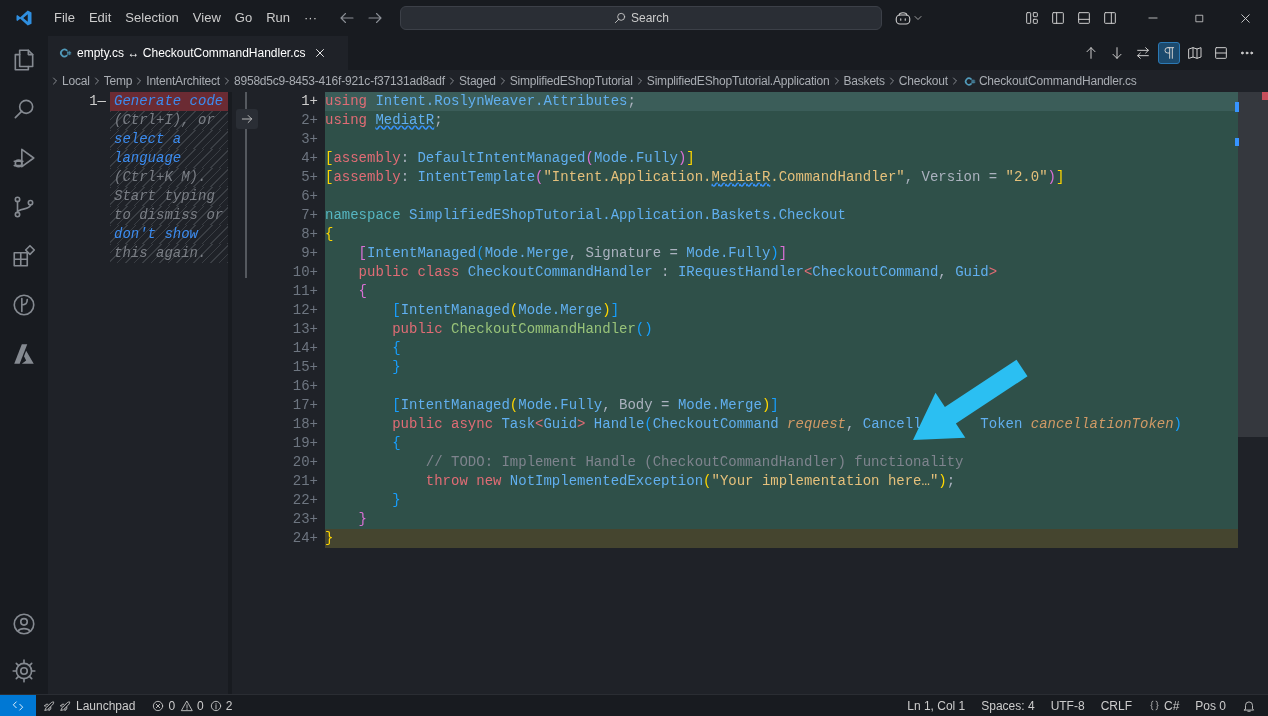 The image size is (1268, 716). Describe the element at coordinates (172, 705) in the screenshot. I see `error-count: 0` at that location.